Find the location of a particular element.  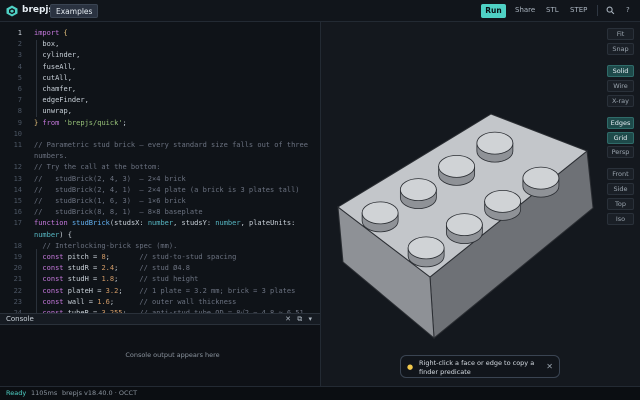

line-number: 19 is located at coordinates (17, 257).